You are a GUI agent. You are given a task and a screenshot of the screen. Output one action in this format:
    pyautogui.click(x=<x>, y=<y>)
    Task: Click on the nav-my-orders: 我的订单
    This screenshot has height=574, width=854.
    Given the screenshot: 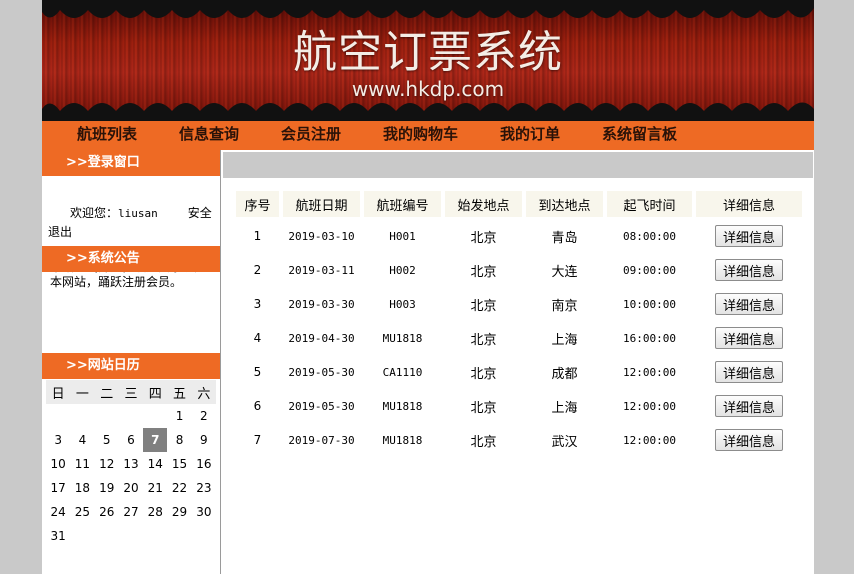 What is the action you would take?
    pyautogui.click(x=530, y=135)
    